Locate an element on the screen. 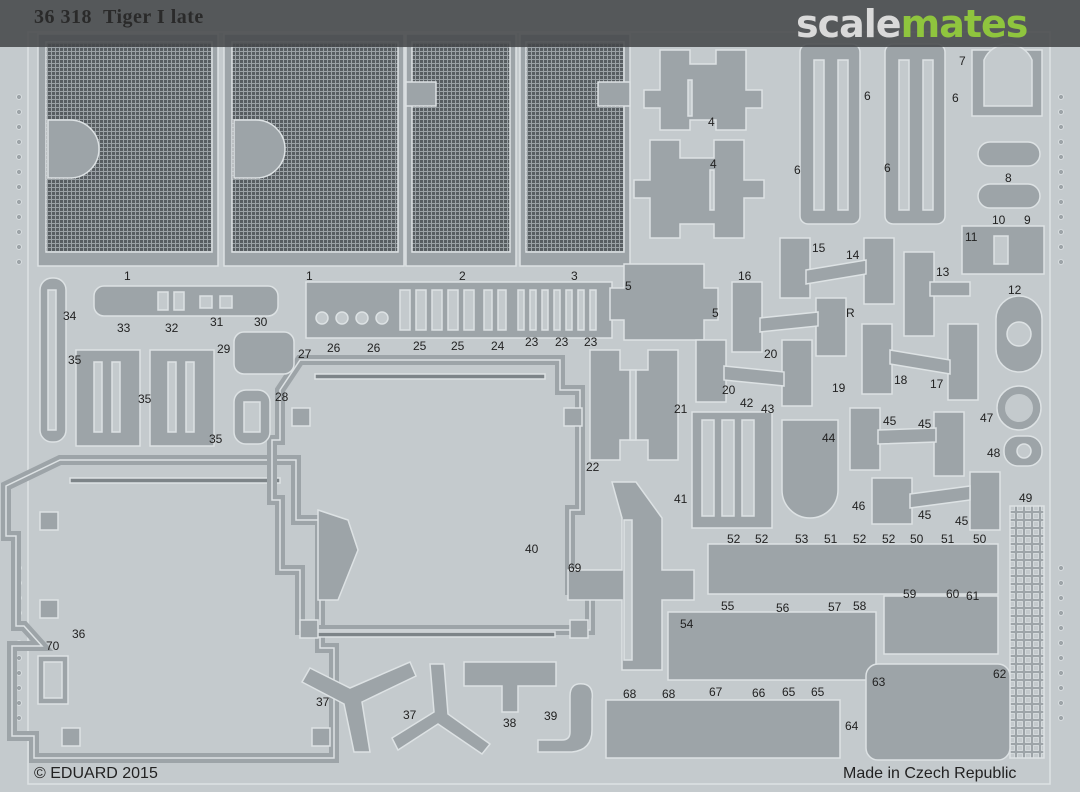  part-number: 36 is located at coordinates (79, 634).